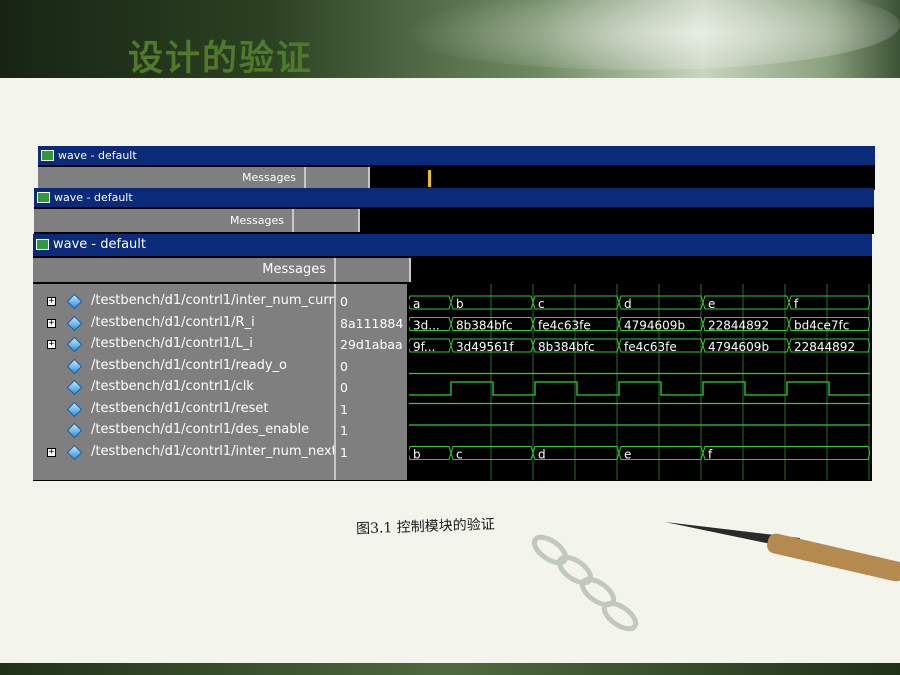 This screenshot has width=900, height=675. Describe the element at coordinates (214, 451) in the screenshot. I see `signal-name: /testbench/d1/contrl1/inter_num_next` at that location.